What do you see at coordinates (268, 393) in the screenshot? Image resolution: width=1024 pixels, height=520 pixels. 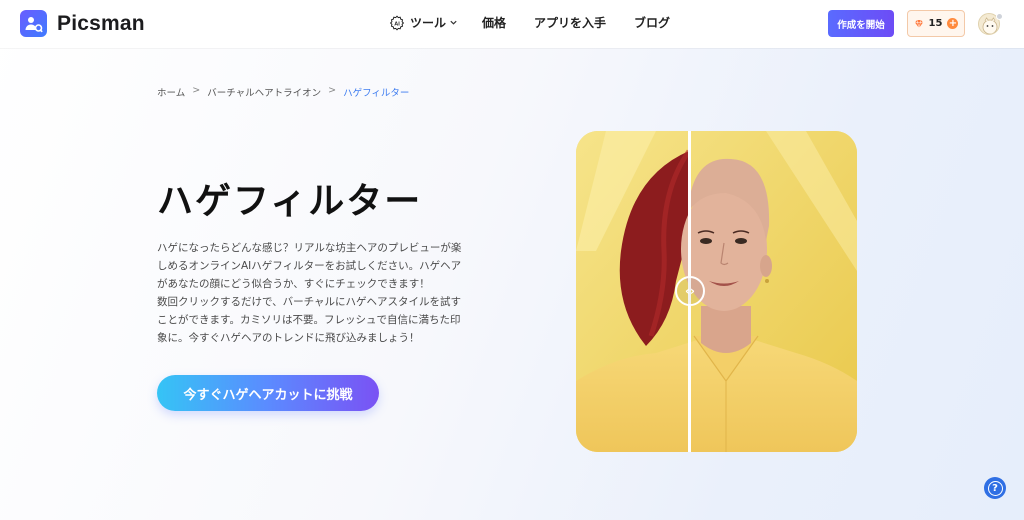 I see `try-bald-haircut-button: 今すぐハゲヘアカットに挑戦` at bounding box center [268, 393].